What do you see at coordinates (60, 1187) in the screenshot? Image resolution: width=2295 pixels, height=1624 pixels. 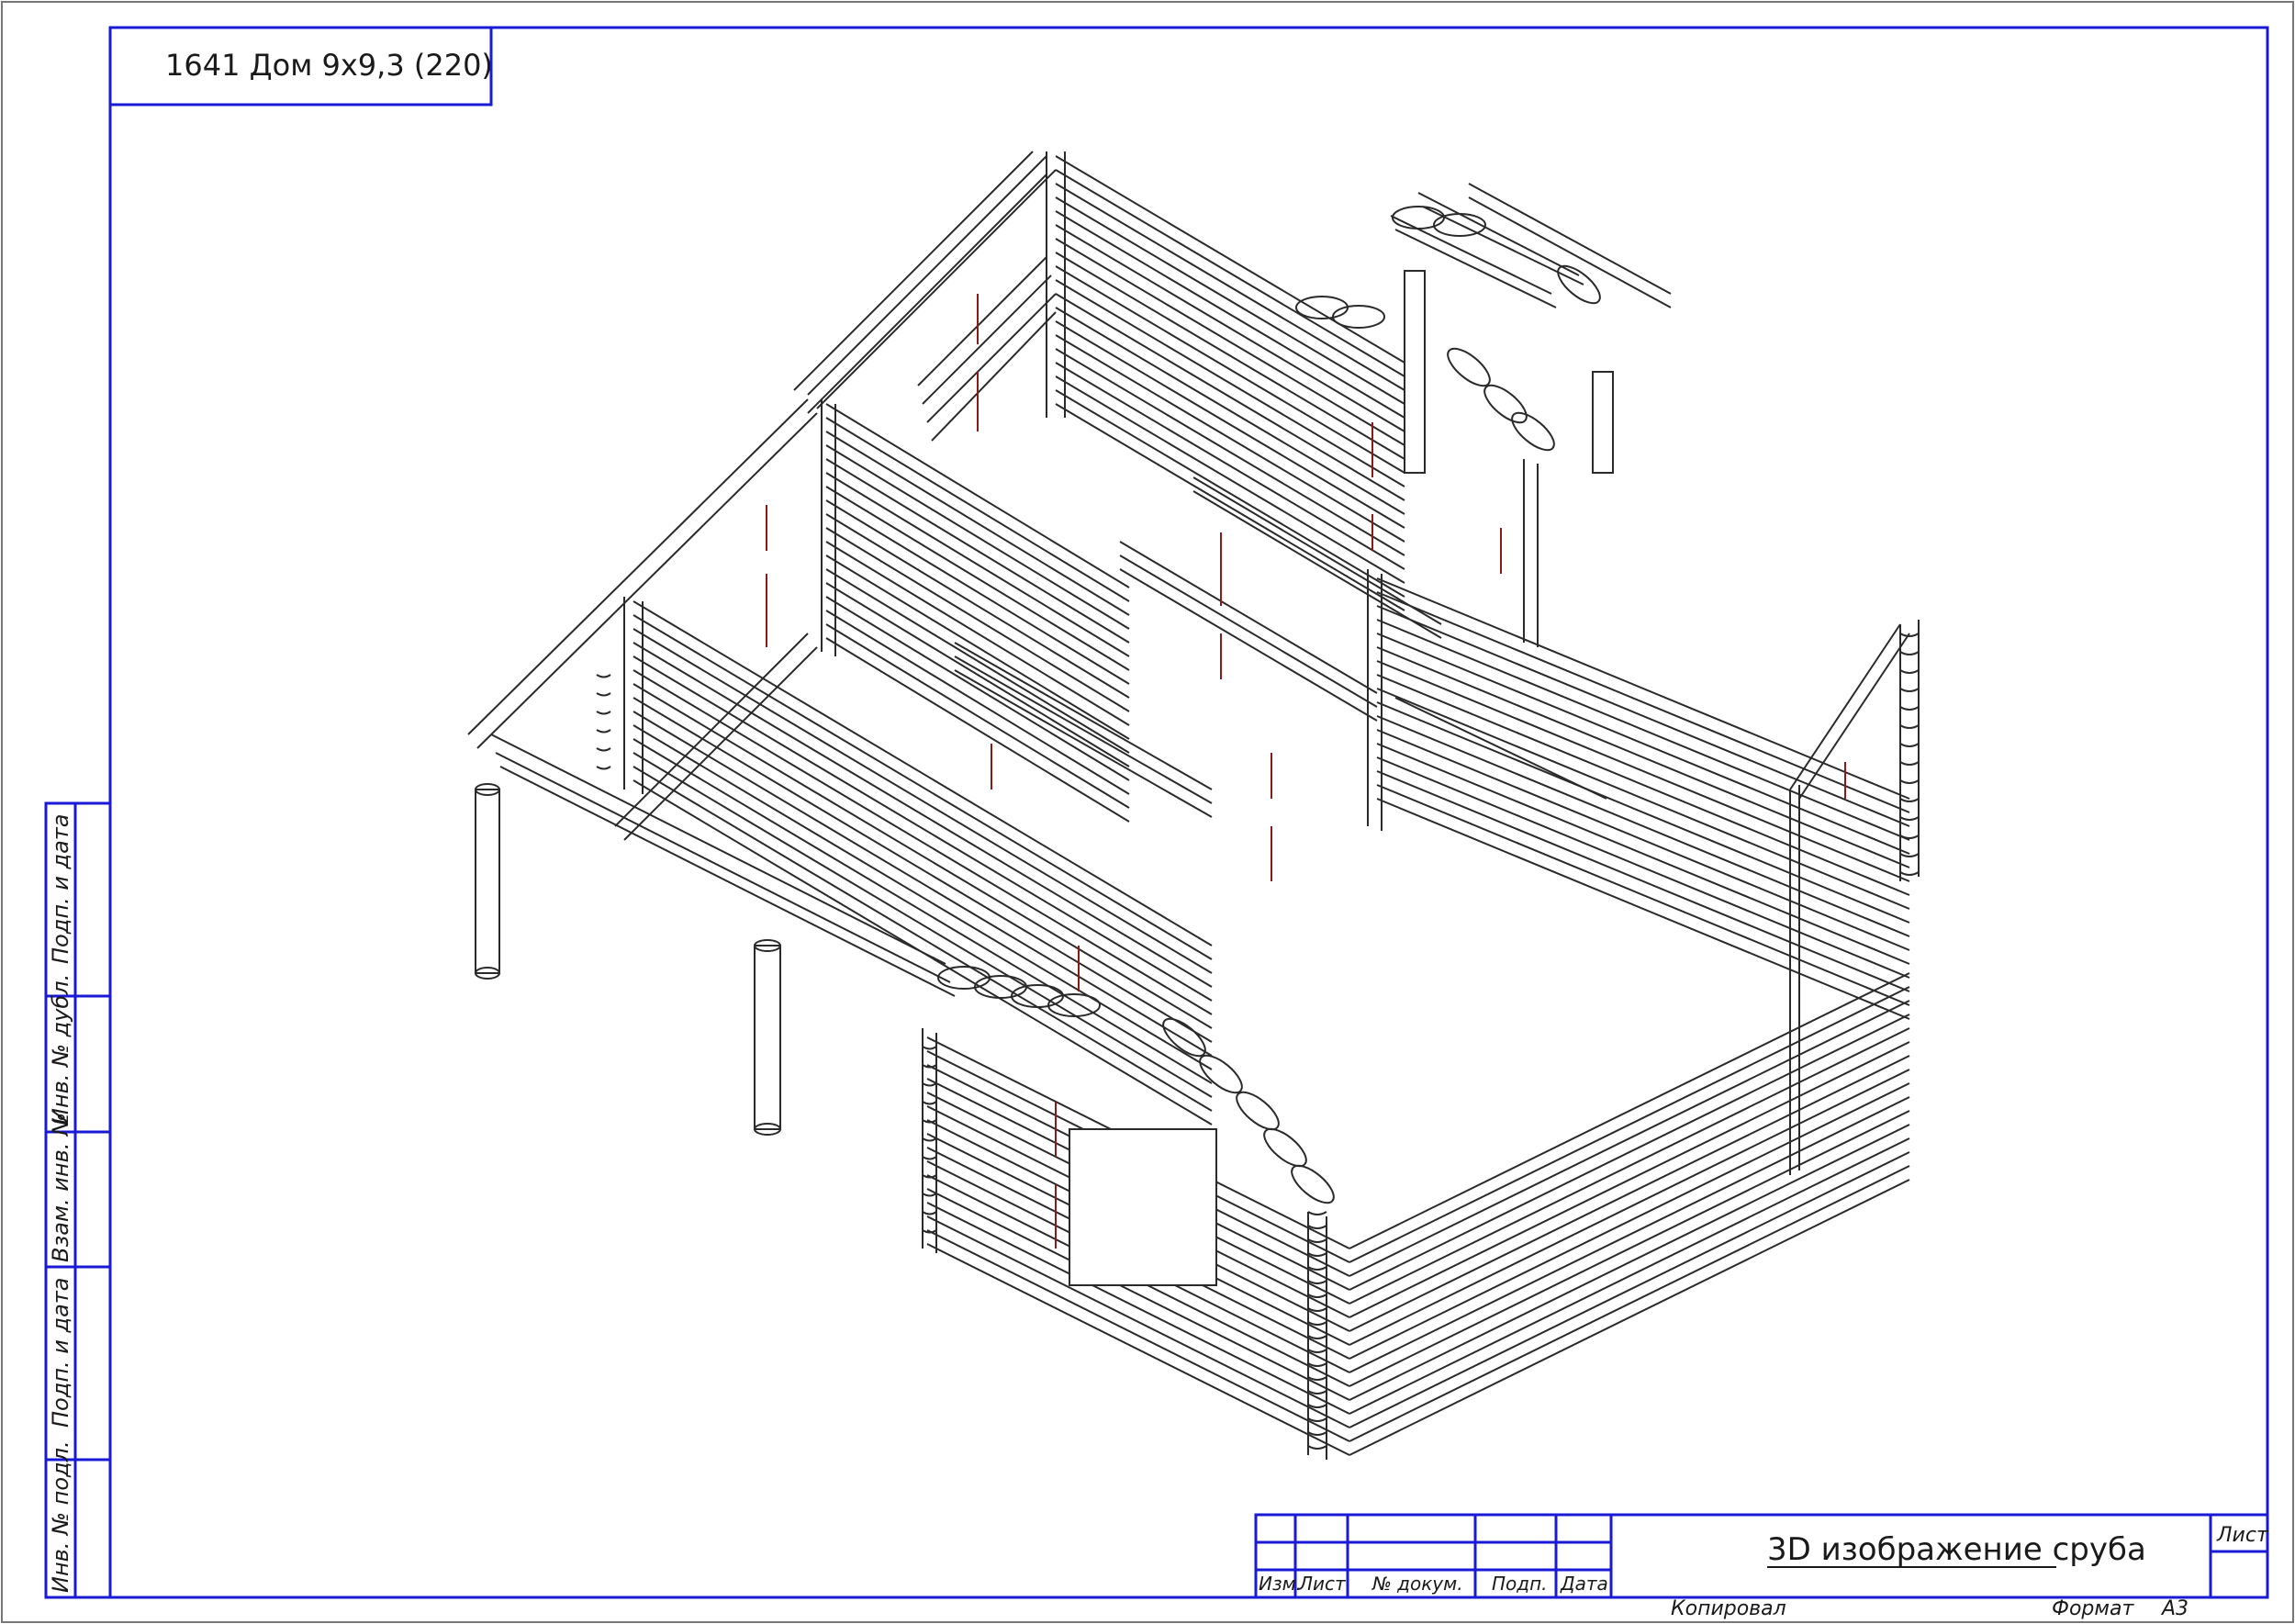 I see `side-vzam-inv-n: Взам. инв. №` at bounding box center [60, 1187].